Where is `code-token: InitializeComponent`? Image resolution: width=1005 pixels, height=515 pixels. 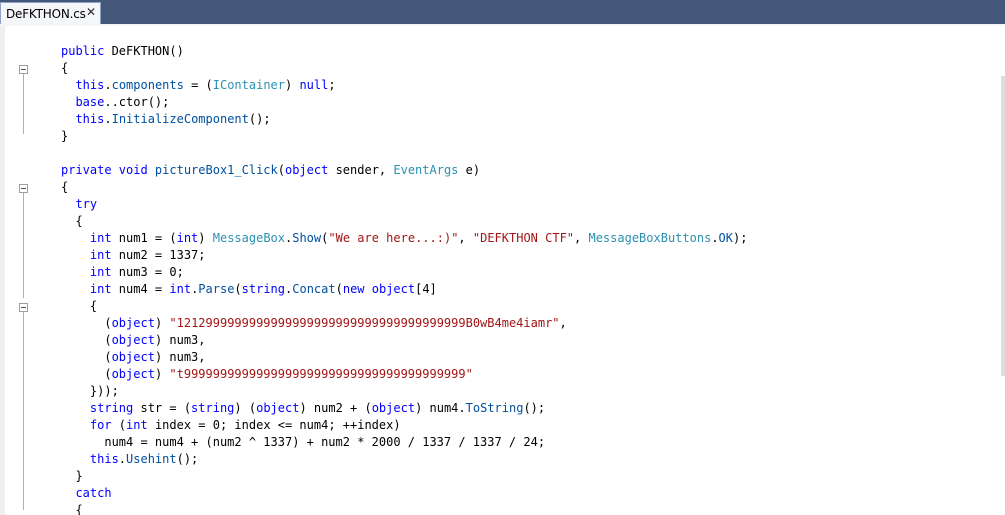 code-token: InitializeComponent is located at coordinates (180, 119).